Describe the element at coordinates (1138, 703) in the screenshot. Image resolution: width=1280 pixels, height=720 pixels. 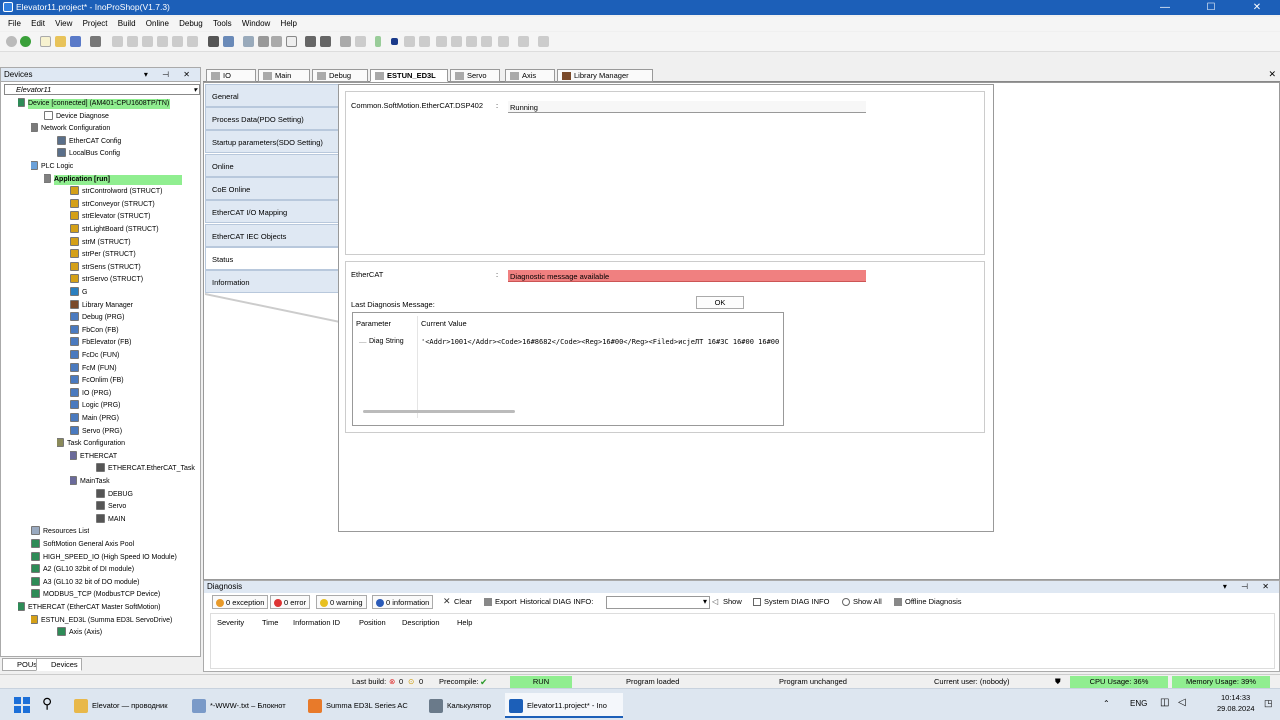
I see `language-indicator: ENG` at that location.